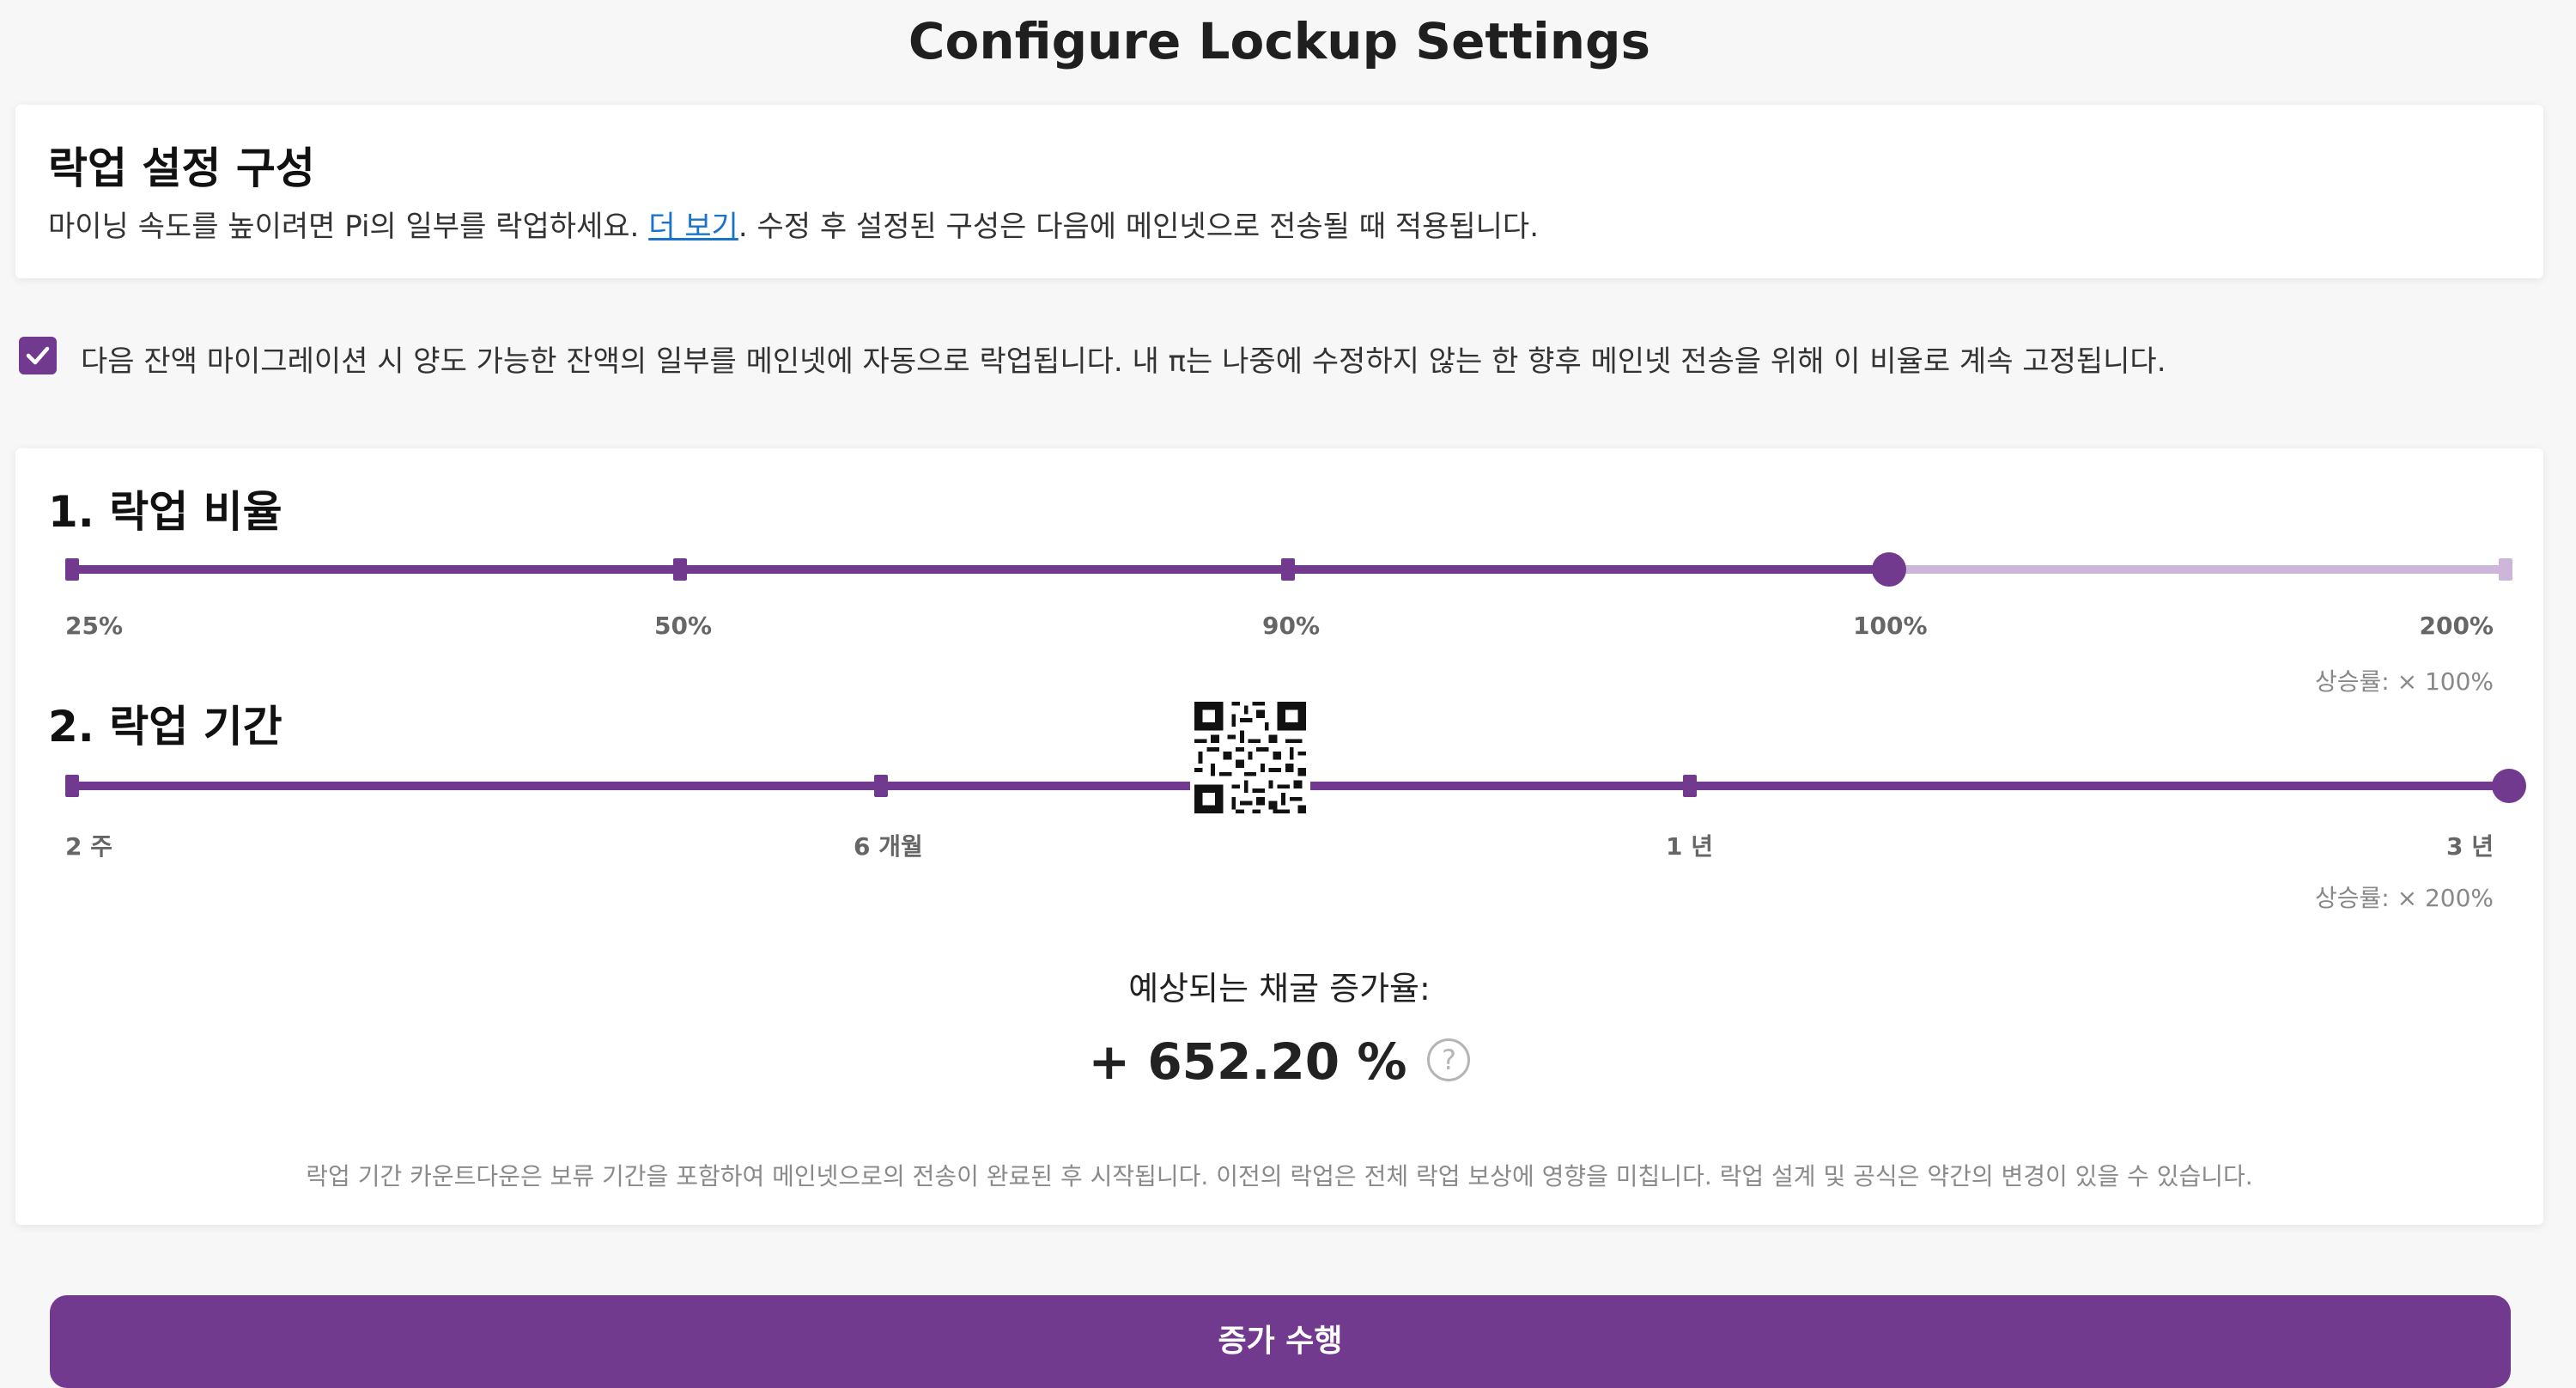  Describe the element at coordinates (1279, 989) in the screenshot. I see `expected-increase-label: 예상되는 채굴 증가율:` at that location.